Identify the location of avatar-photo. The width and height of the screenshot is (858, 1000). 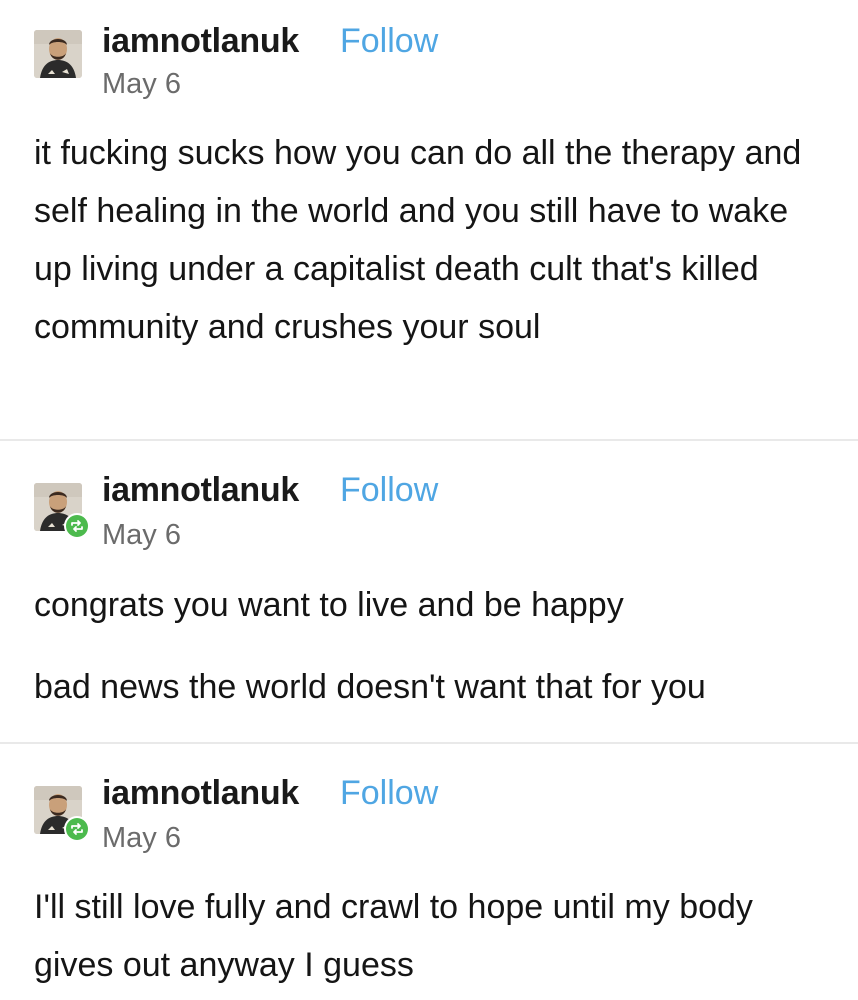
(58, 54).